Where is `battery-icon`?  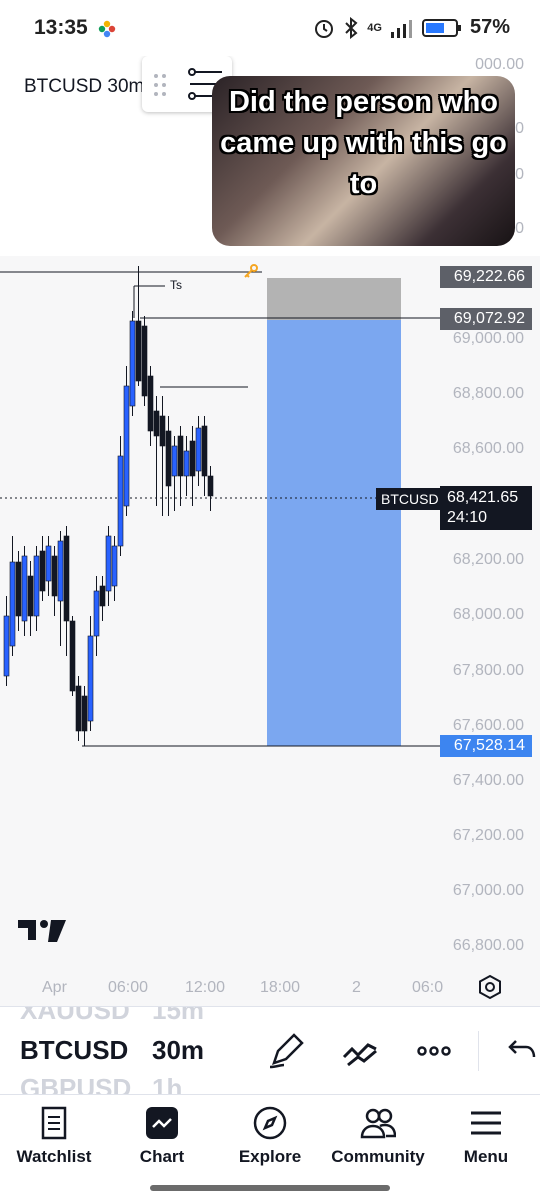
battery-icon is located at coordinates (441, 27).